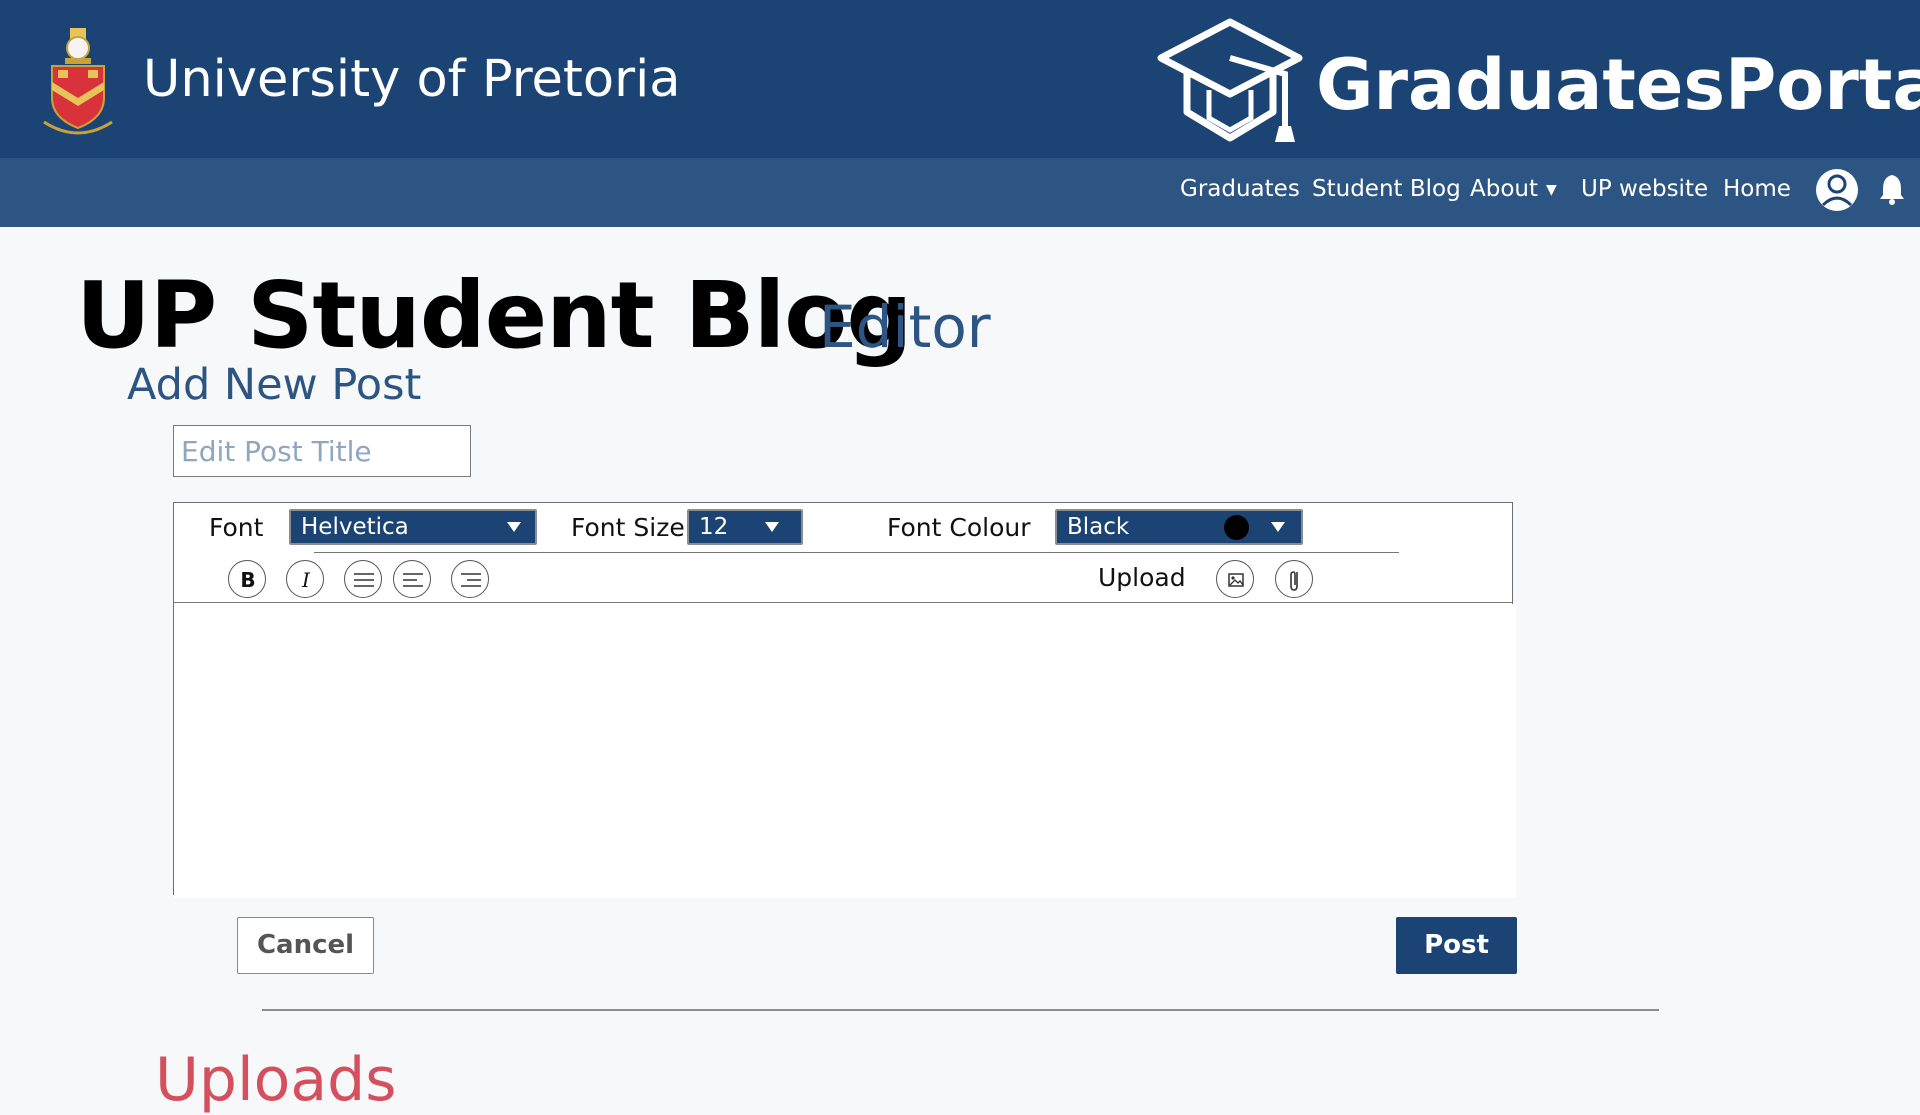 The width and height of the screenshot is (1920, 1115). What do you see at coordinates (1618, 85) in the screenshot?
I see `portal-name: GraduatesPortal` at bounding box center [1618, 85].